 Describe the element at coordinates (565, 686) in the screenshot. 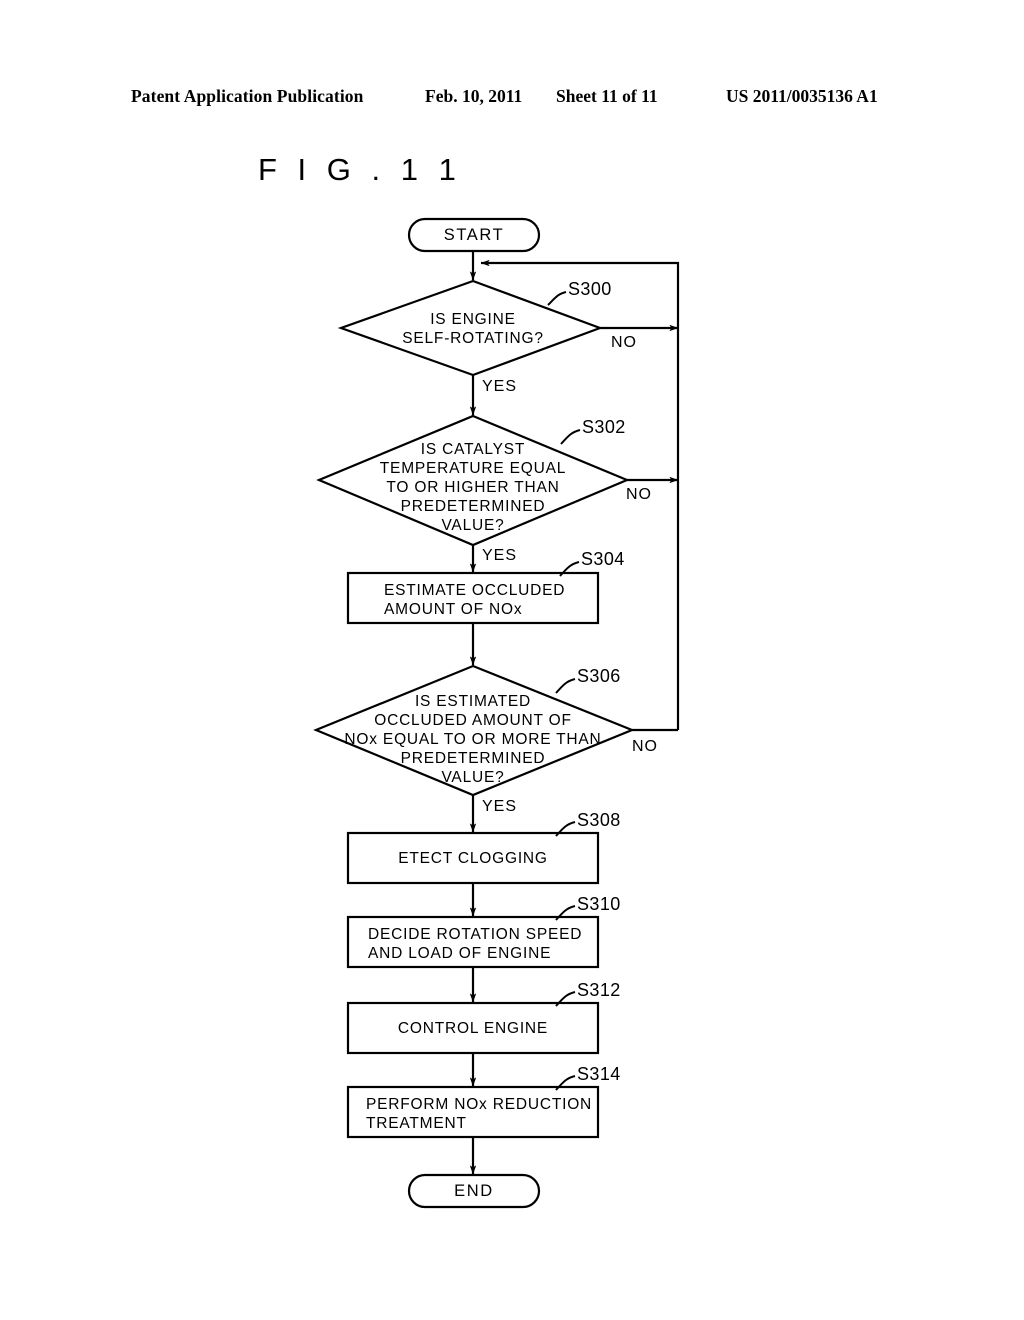

I see `s306-leader-line` at that location.